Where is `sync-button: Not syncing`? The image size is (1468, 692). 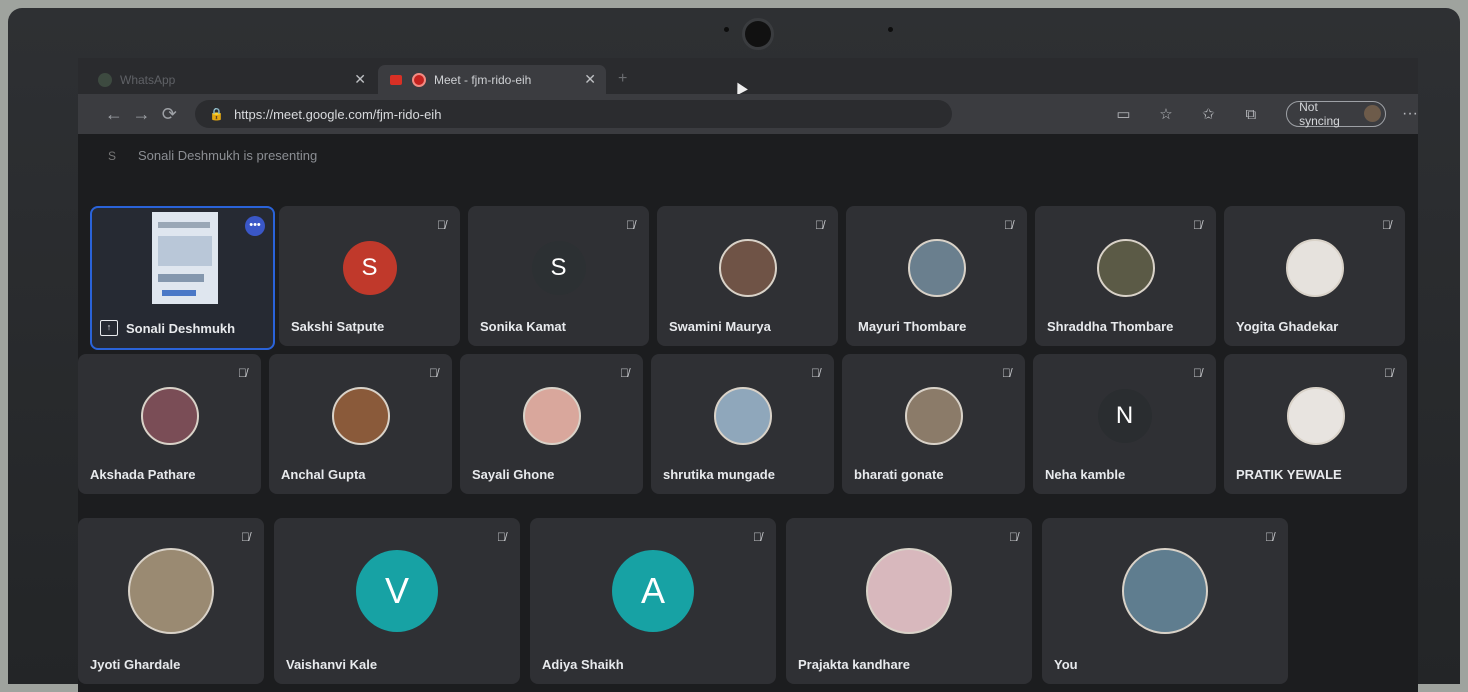
sync-button: Not syncing is located at coordinates (1336, 114).